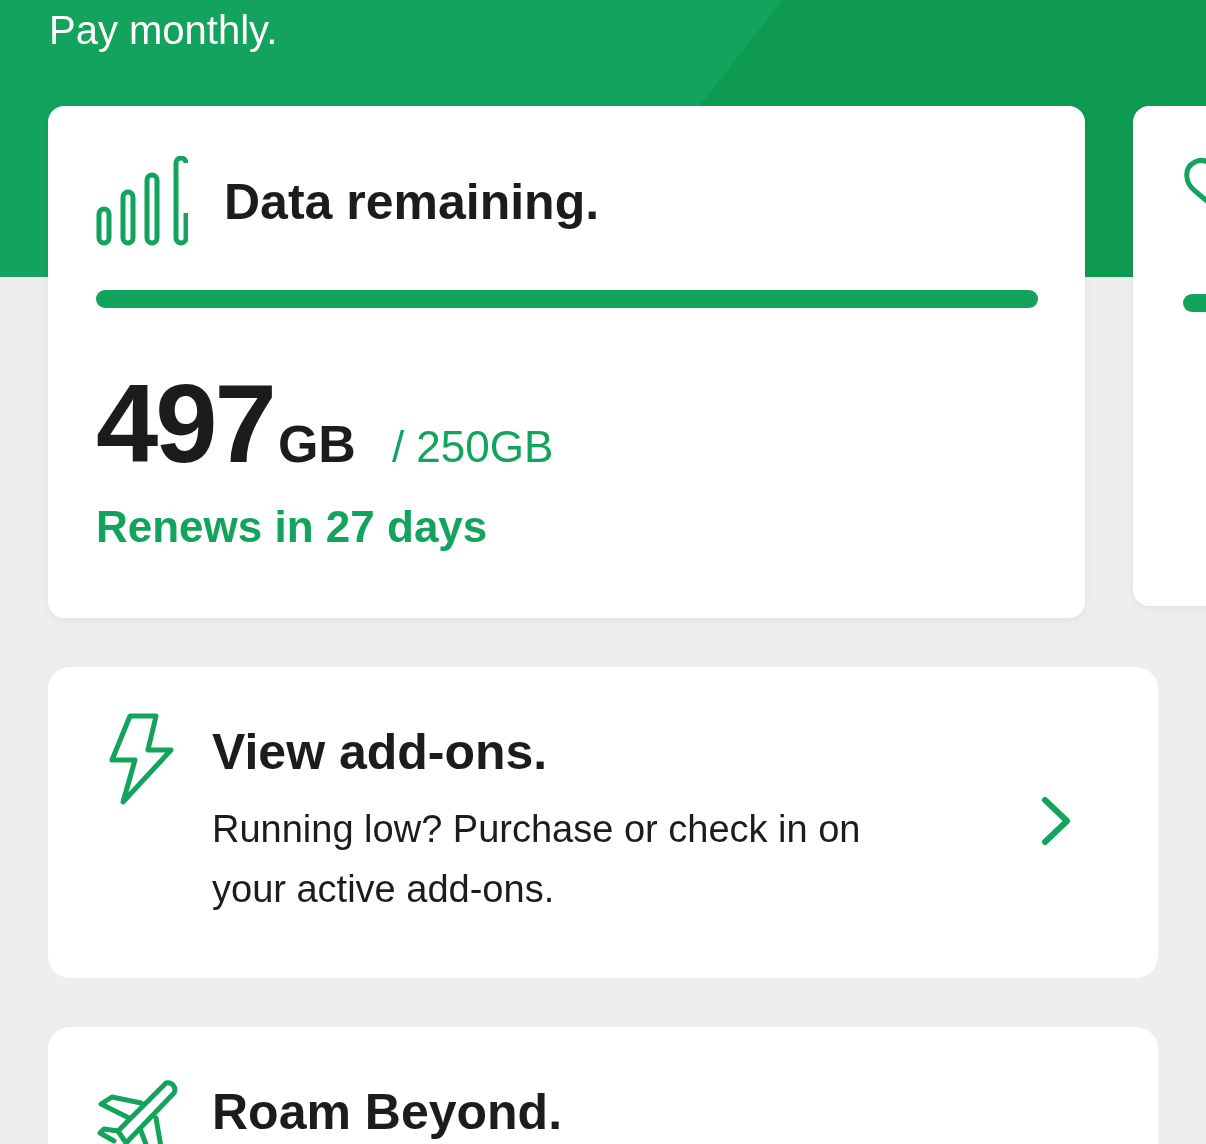  I want to click on plan-subtitle: Pay monthly., so click(163, 30).